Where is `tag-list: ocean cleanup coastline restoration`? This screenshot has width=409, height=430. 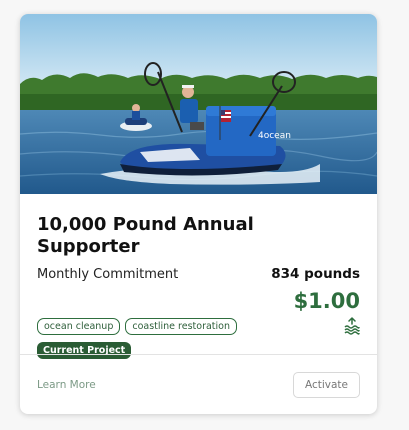 tag-list: ocean cleanup coastline restoration is located at coordinates (137, 326).